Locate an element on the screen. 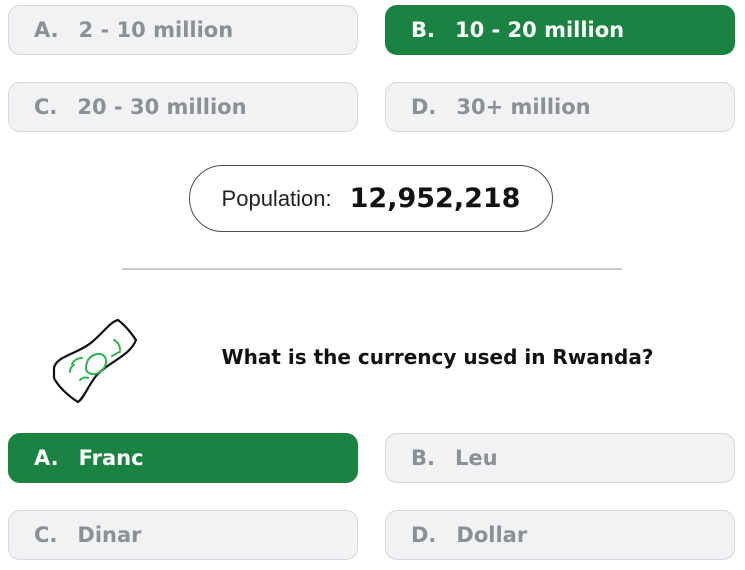 The height and width of the screenshot is (570, 745). population-option-c: C. 20 - 30 million is located at coordinates (183, 107).